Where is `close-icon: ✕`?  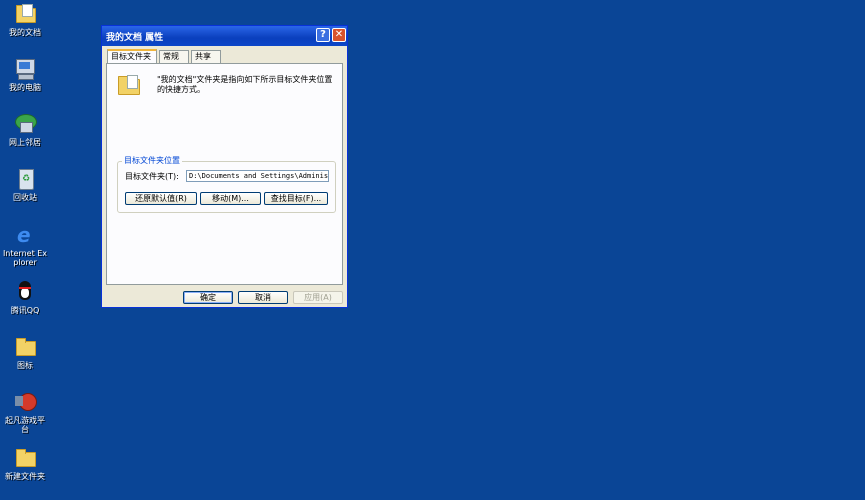 close-icon: ✕ is located at coordinates (339, 34).